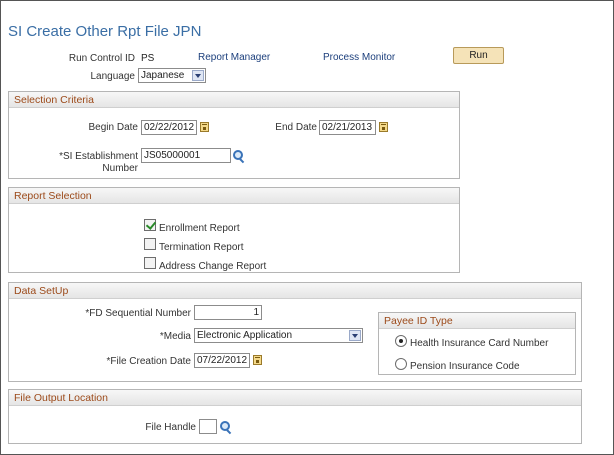 The width and height of the screenshot is (614, 455). I want to click on file-output-location-section: File Output Location, so click(295, 416).